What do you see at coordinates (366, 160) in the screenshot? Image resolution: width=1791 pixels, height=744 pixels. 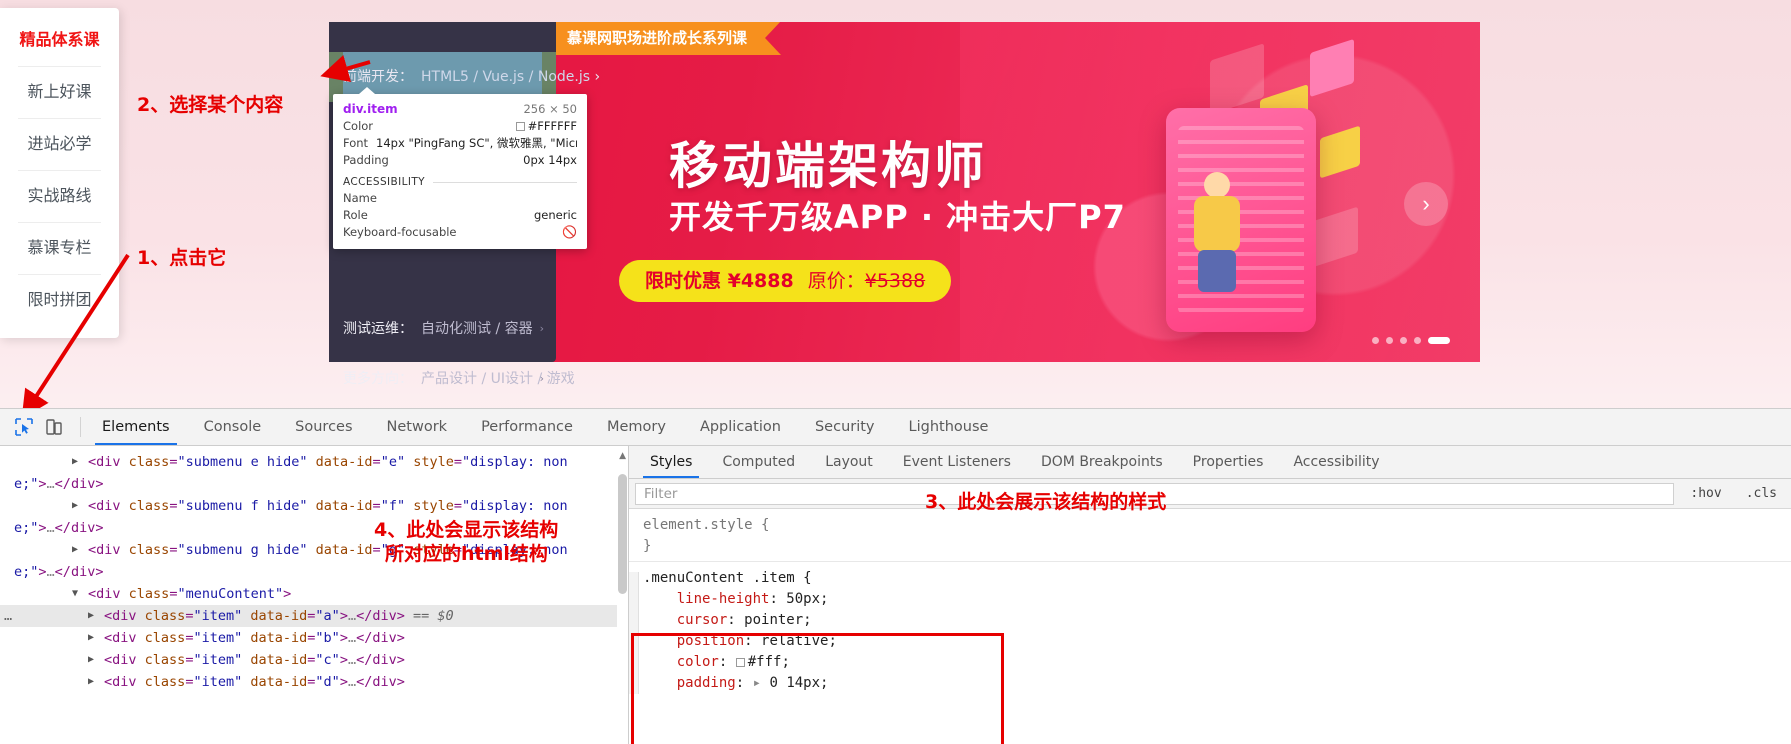 I see `tooltip-key: Padding` at bounding box center [366, 160].